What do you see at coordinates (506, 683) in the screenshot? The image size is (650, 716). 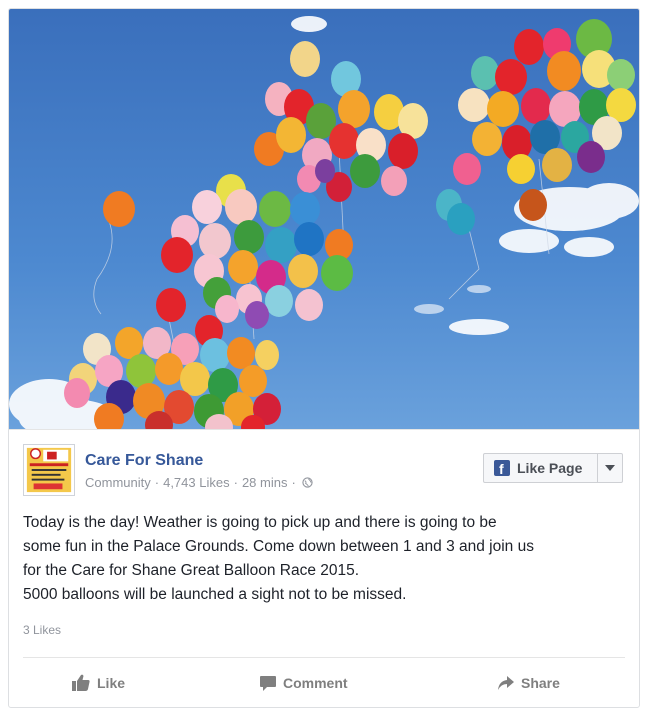 I see `share-arrow-icon` at bounding box center [506, 683].